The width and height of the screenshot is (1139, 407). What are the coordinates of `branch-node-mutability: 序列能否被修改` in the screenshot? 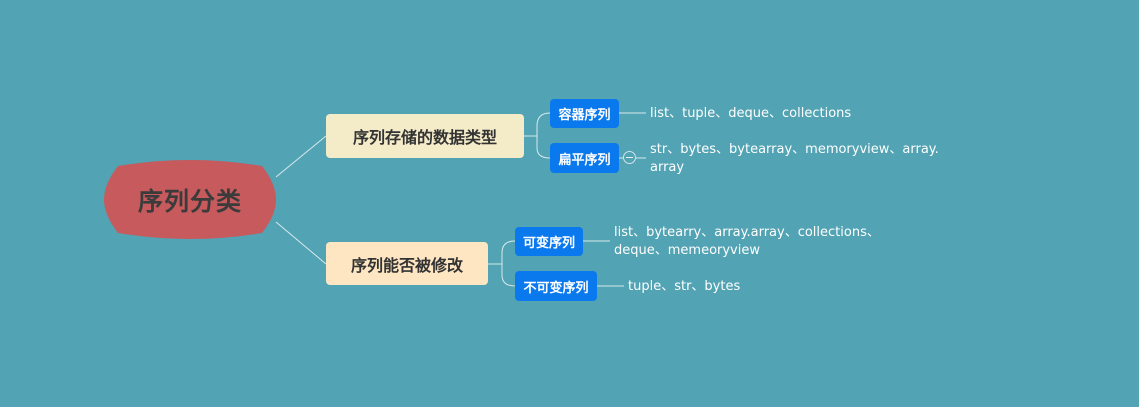 It's located at (407, 263).